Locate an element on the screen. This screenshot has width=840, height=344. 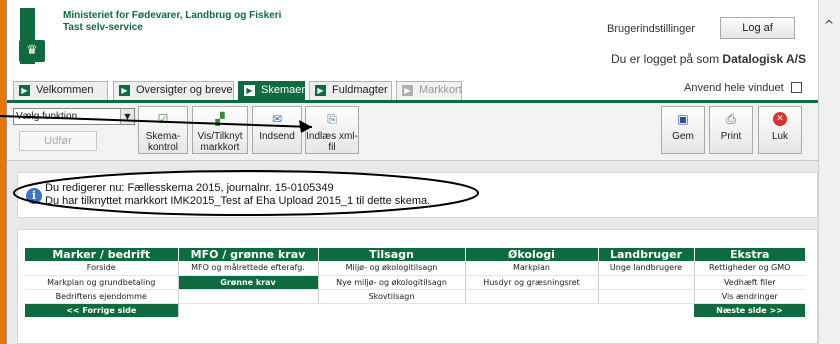
tab-oversigter-og-breve: ▶ Oversigter og breve is located at coordinates (173, 90).